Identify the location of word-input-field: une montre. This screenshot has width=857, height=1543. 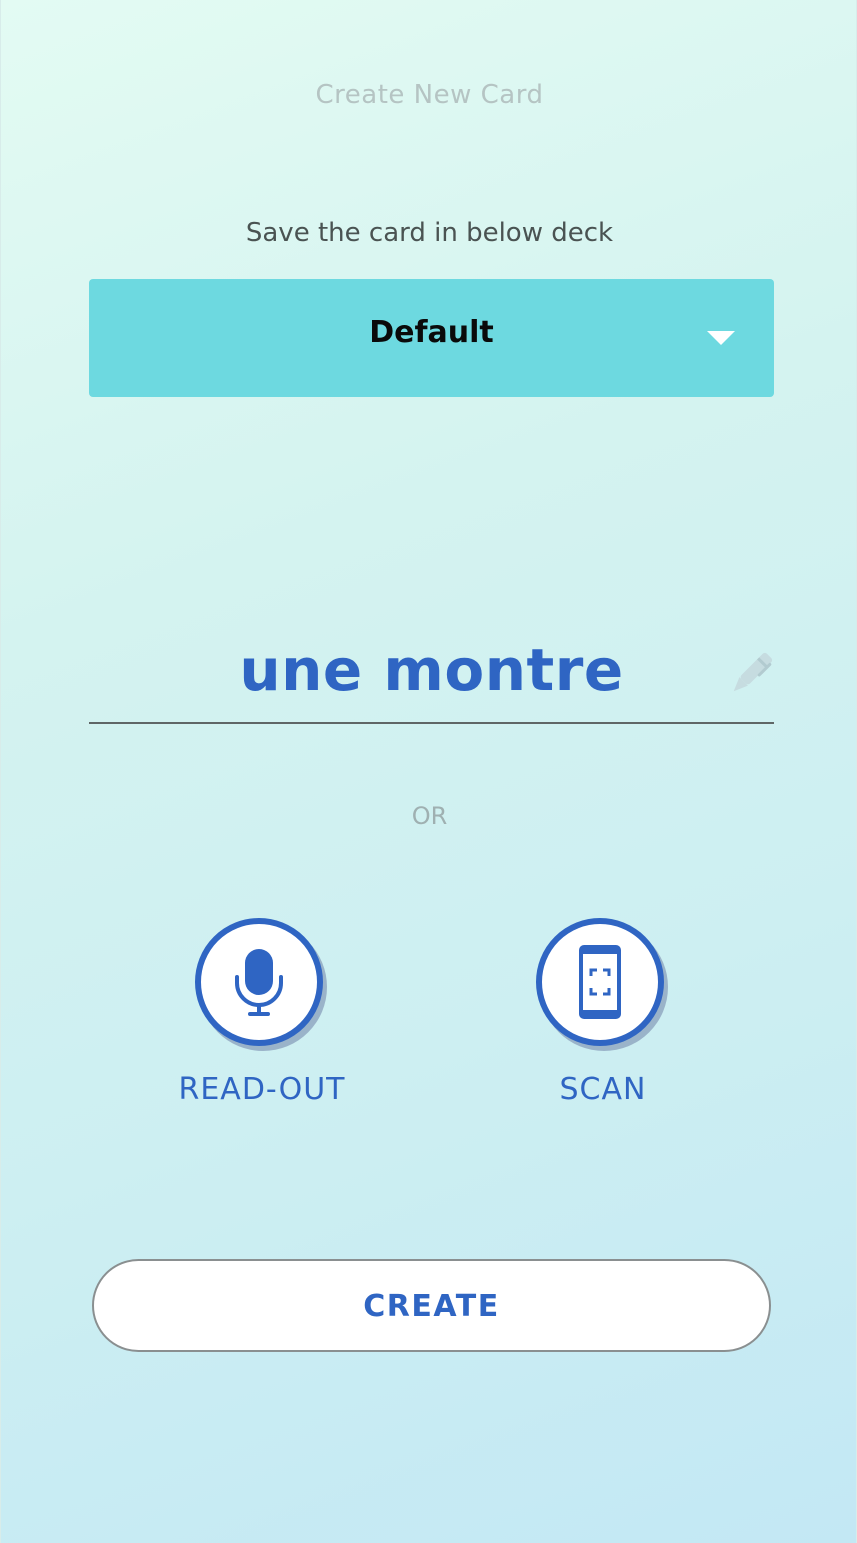
(431, 677).